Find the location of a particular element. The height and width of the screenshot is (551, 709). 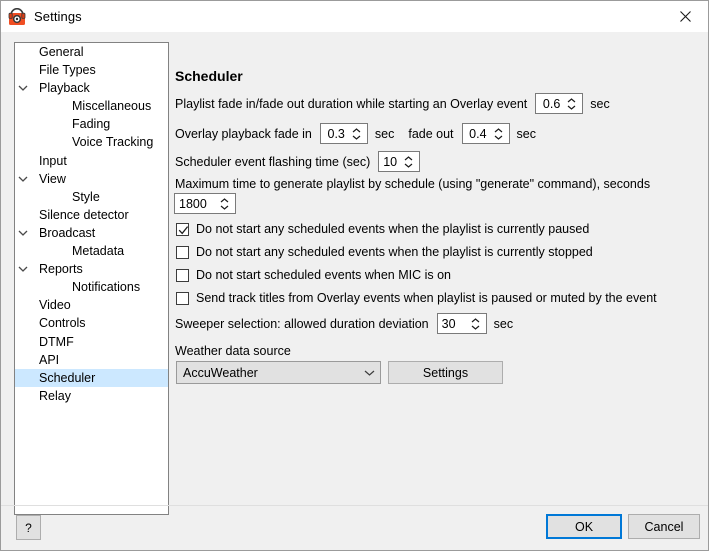

sidebar-item-label: API is located at coordinates (49, 359).